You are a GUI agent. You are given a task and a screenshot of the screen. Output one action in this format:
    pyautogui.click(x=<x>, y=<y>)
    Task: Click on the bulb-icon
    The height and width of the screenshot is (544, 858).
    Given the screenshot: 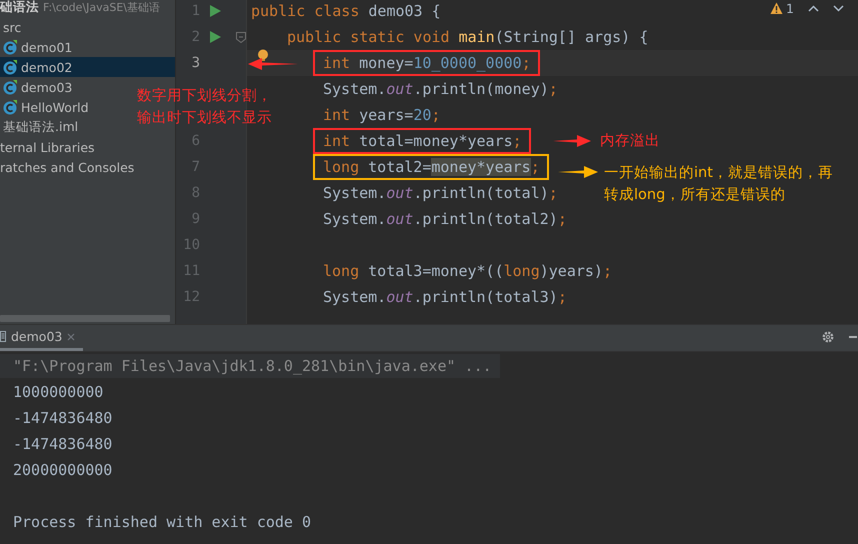 What is the action you would take?
    pyautogui.click(x=263, y=55)
    